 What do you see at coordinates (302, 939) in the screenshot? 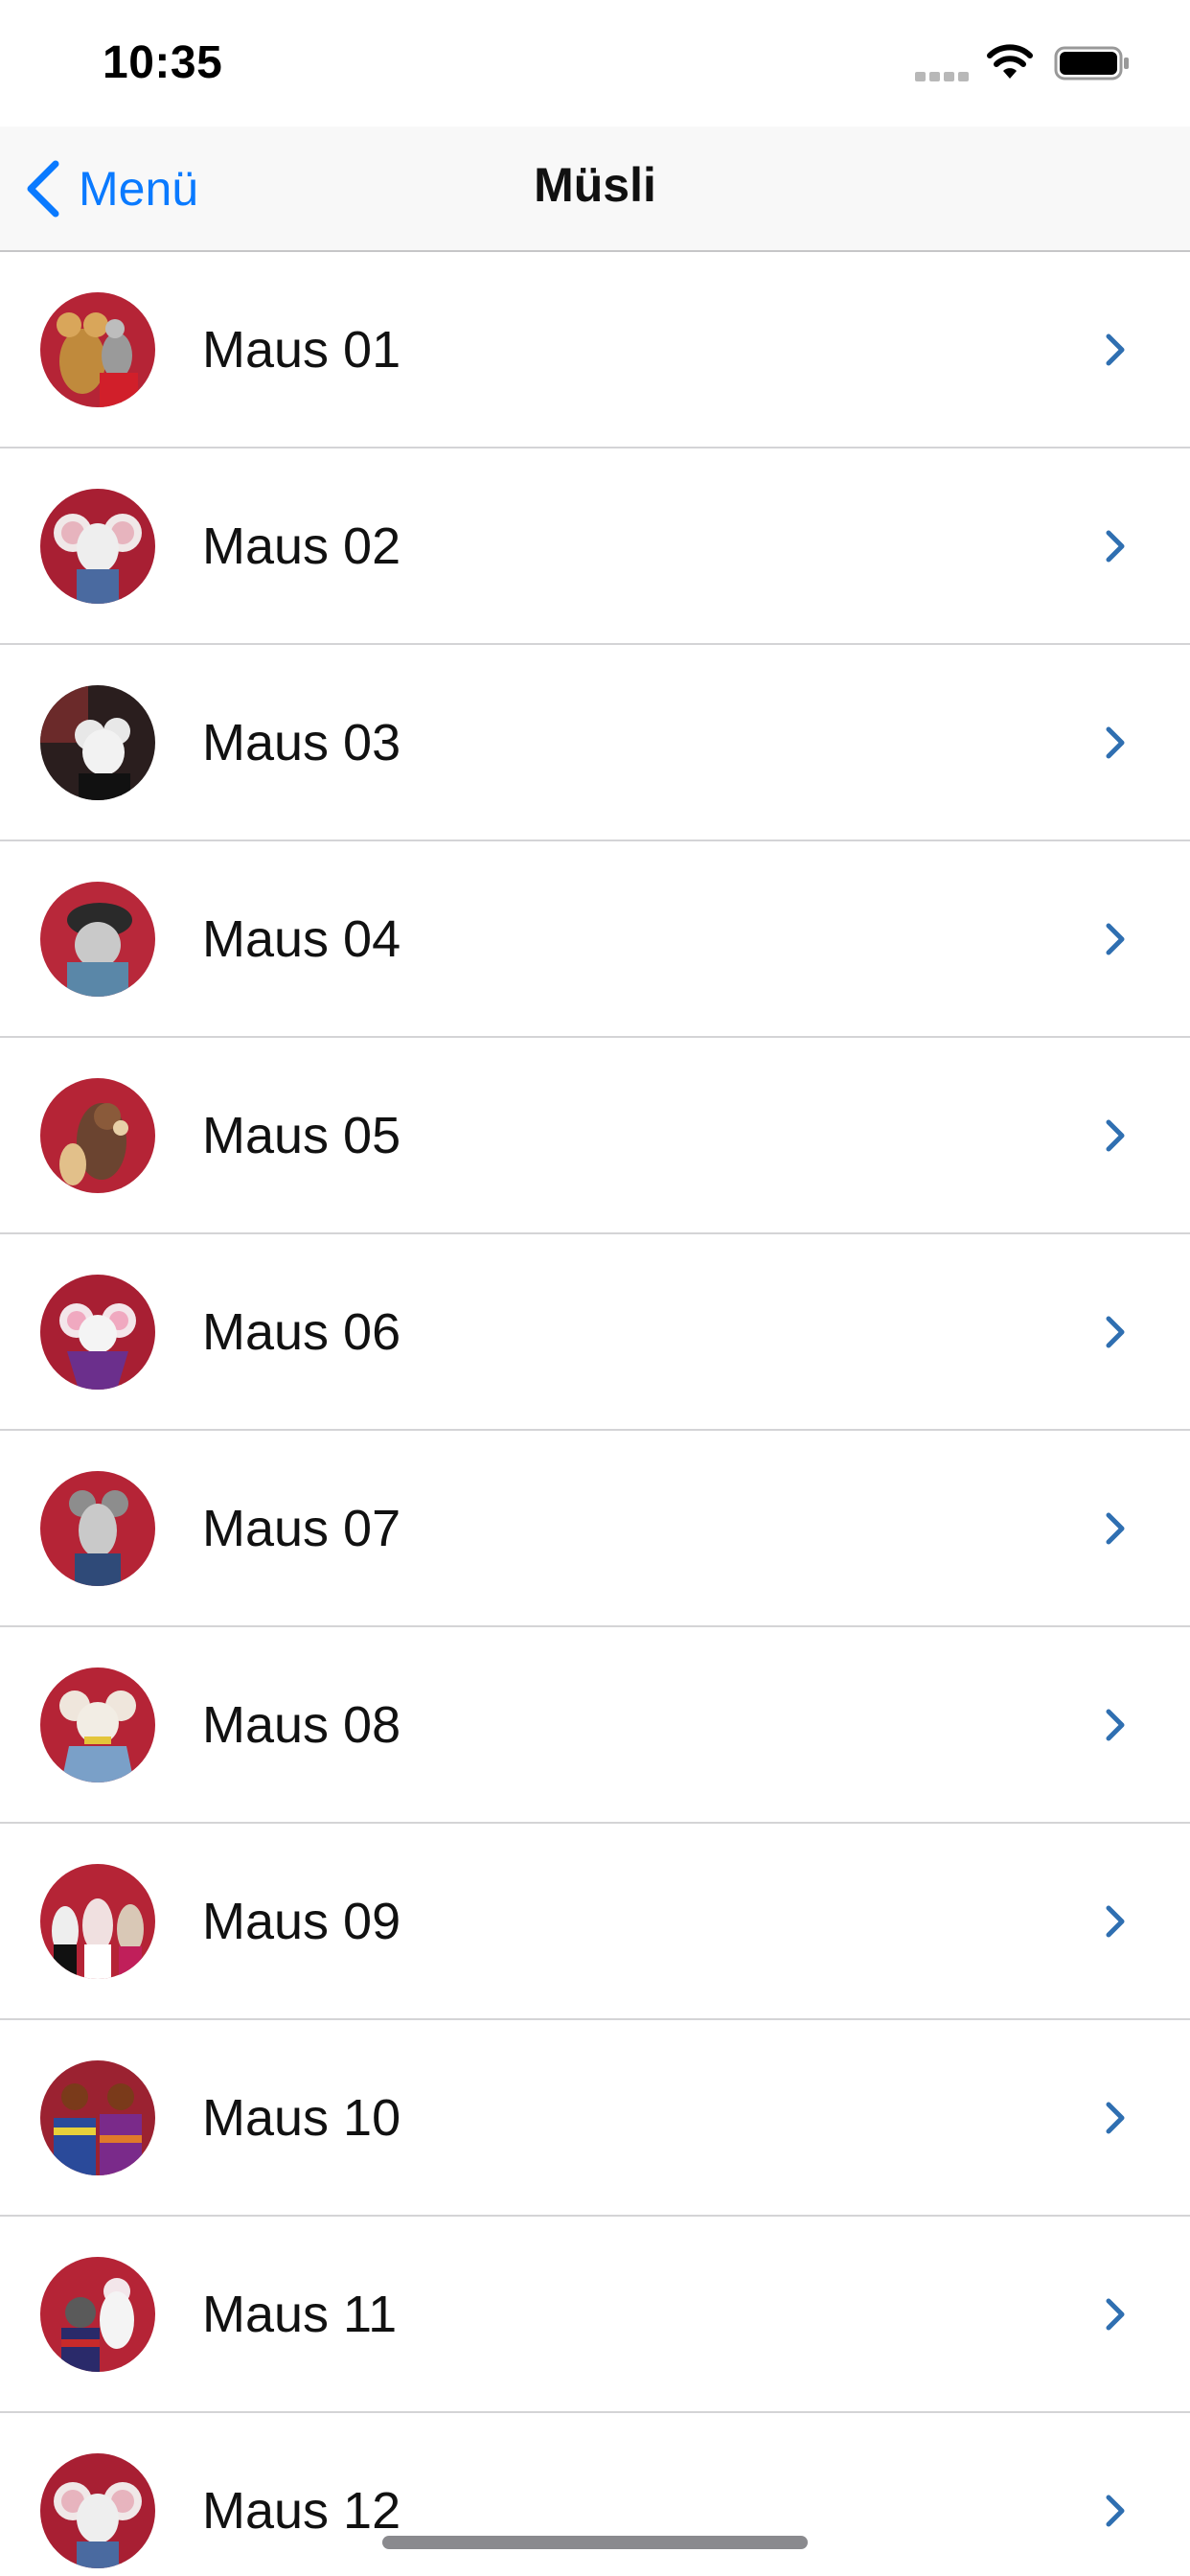
I see `list-item-label: Maus 04` at bounding box center [302, 939].